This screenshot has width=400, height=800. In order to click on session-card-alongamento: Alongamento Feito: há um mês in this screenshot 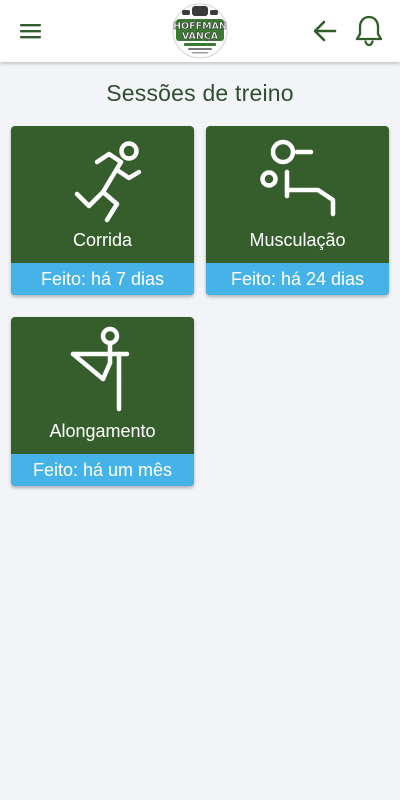, I will do `click(102, 401)`.